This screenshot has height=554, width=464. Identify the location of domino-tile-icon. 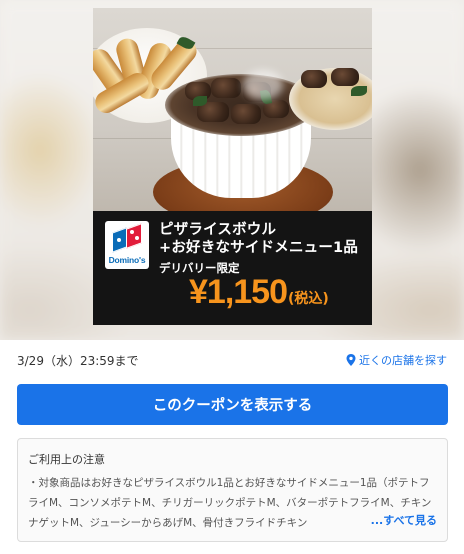
(127, 238).